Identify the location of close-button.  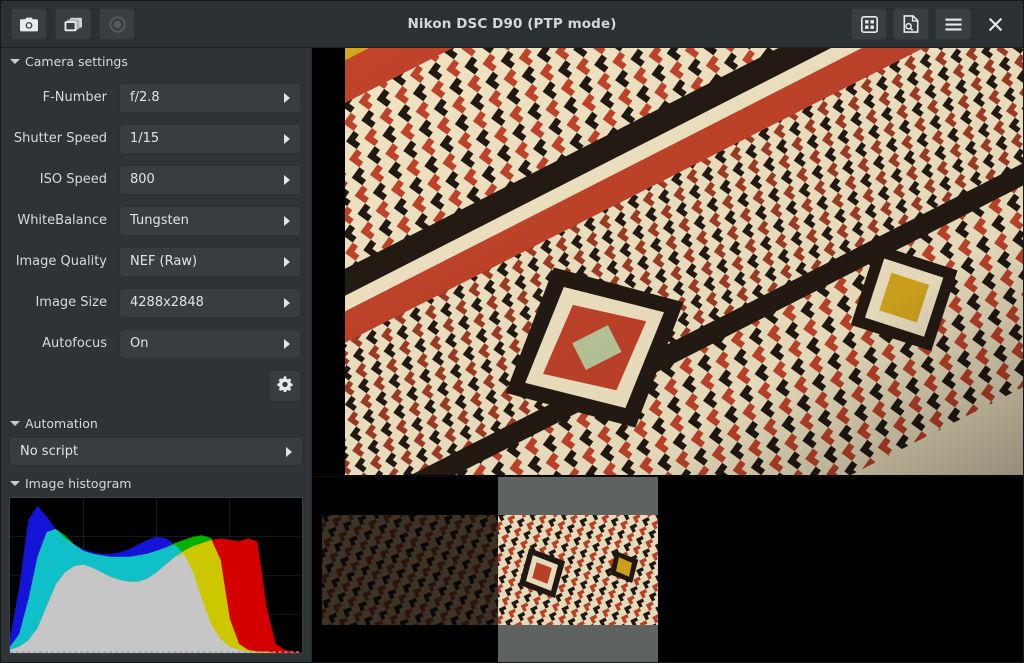
(995, 24).